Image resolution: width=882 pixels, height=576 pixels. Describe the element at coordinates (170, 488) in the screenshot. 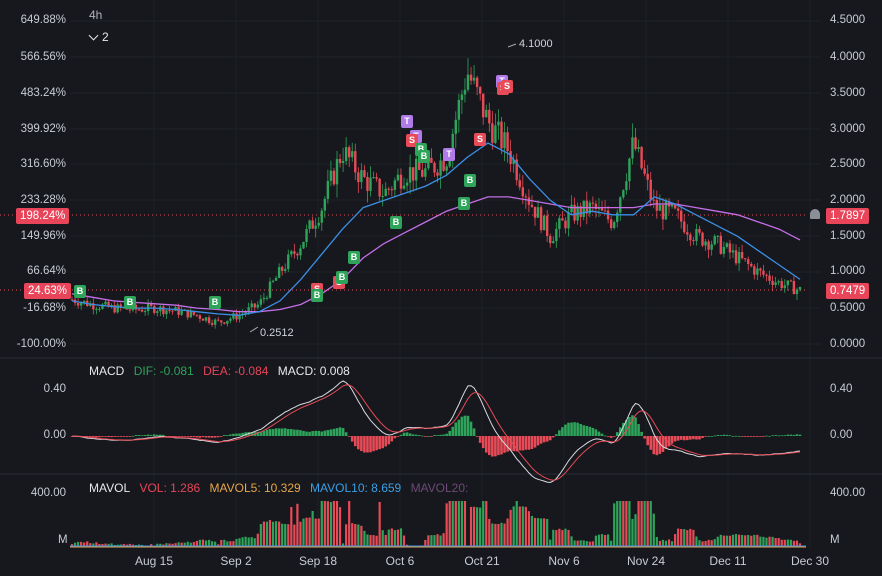

I see `volume-value: VOL: 1.286` at that location.